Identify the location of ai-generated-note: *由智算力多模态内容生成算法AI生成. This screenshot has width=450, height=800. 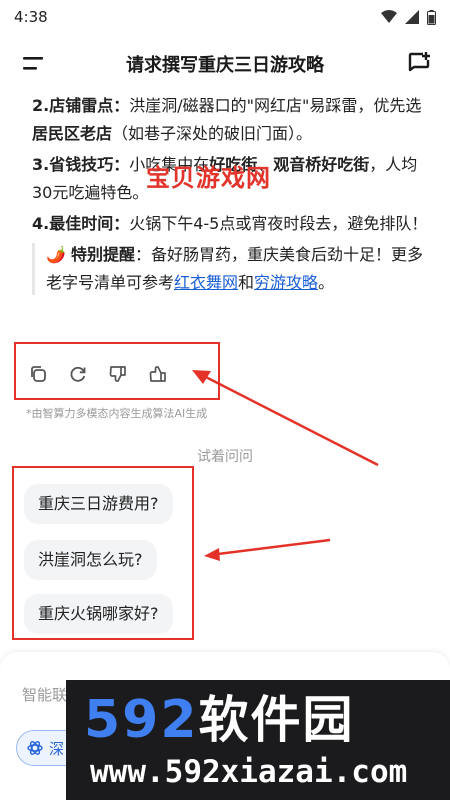
(117, 413).